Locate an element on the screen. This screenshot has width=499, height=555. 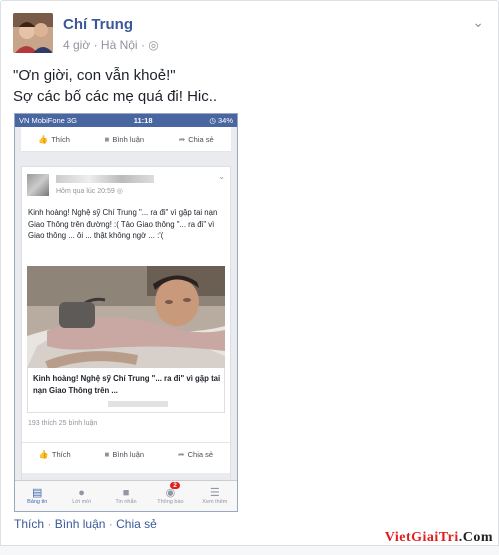
tab-more: ☰ Xem thêm is located at coordinates (215, 496).